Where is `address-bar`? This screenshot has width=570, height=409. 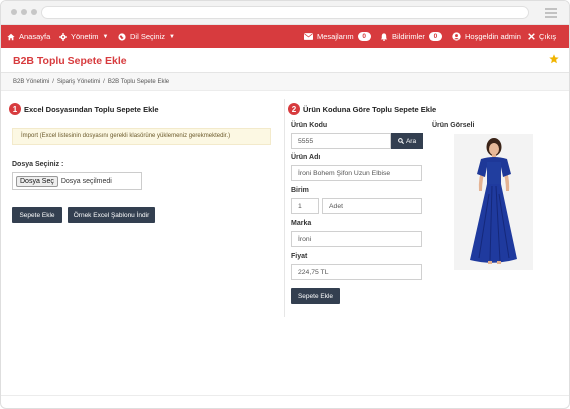
address-bar is located at coordinates (285, 12).